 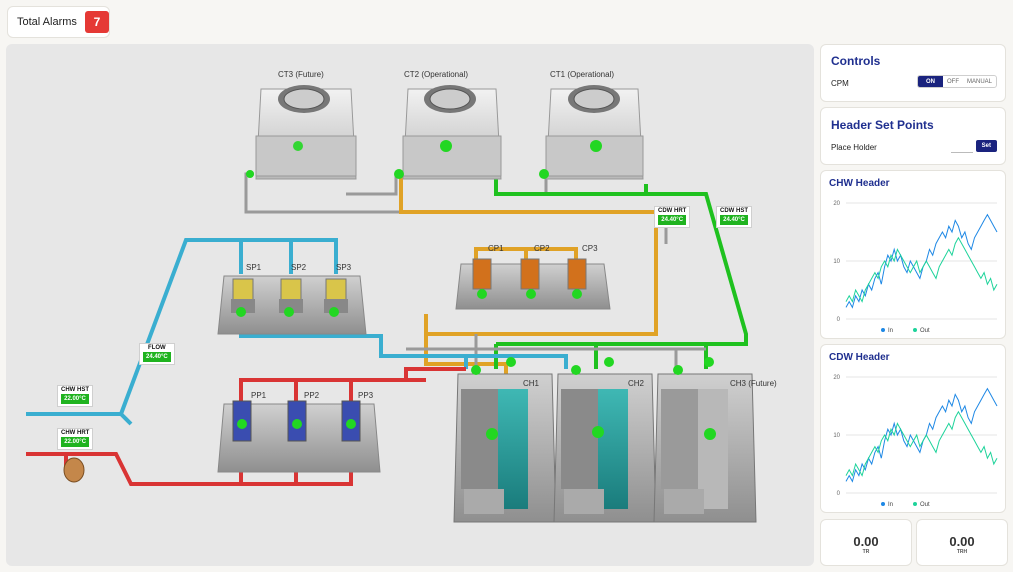 I want to click on tag-chw-hst: CHW HST 22.00°C, so click(x=75, y=396).